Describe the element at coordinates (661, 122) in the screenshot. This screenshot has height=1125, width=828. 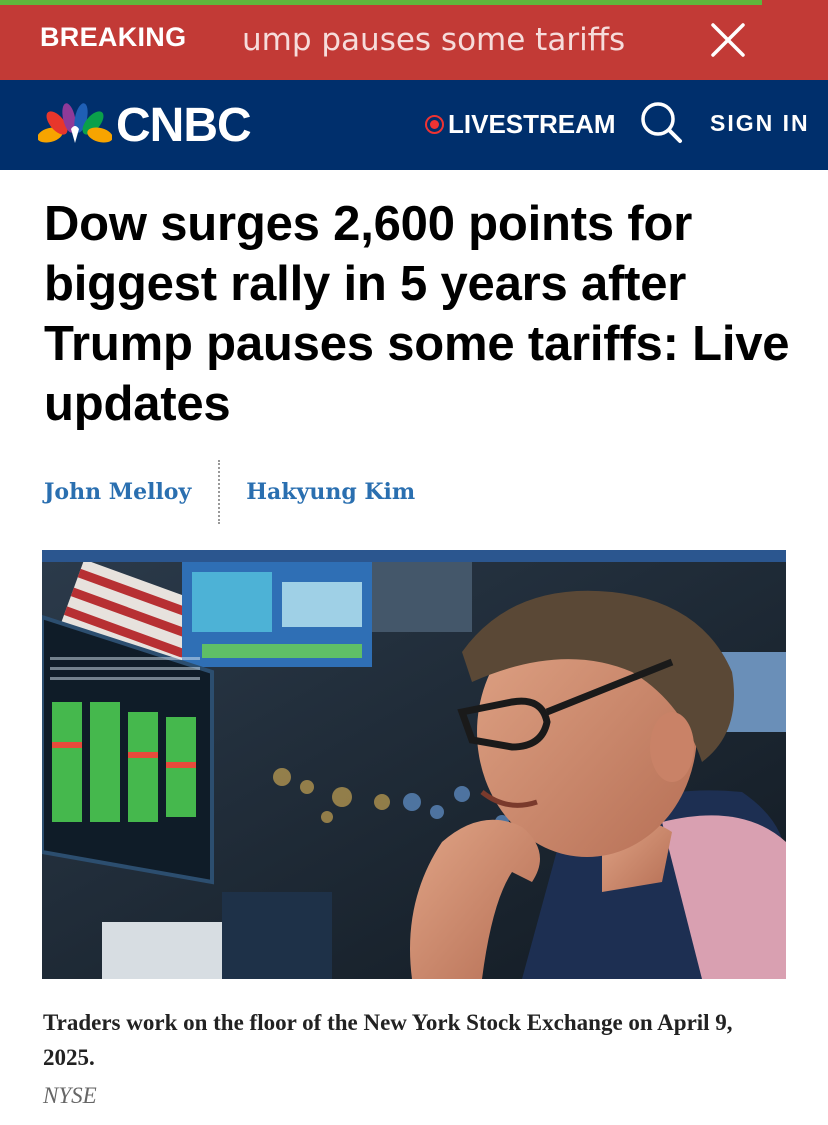
I see `search-icon` at that location.